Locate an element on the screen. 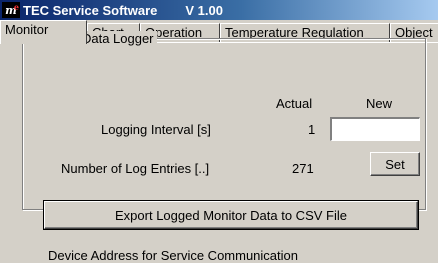 This screenshot has height=263, width=438. set-button: Set is located at coordinates (395, 164).